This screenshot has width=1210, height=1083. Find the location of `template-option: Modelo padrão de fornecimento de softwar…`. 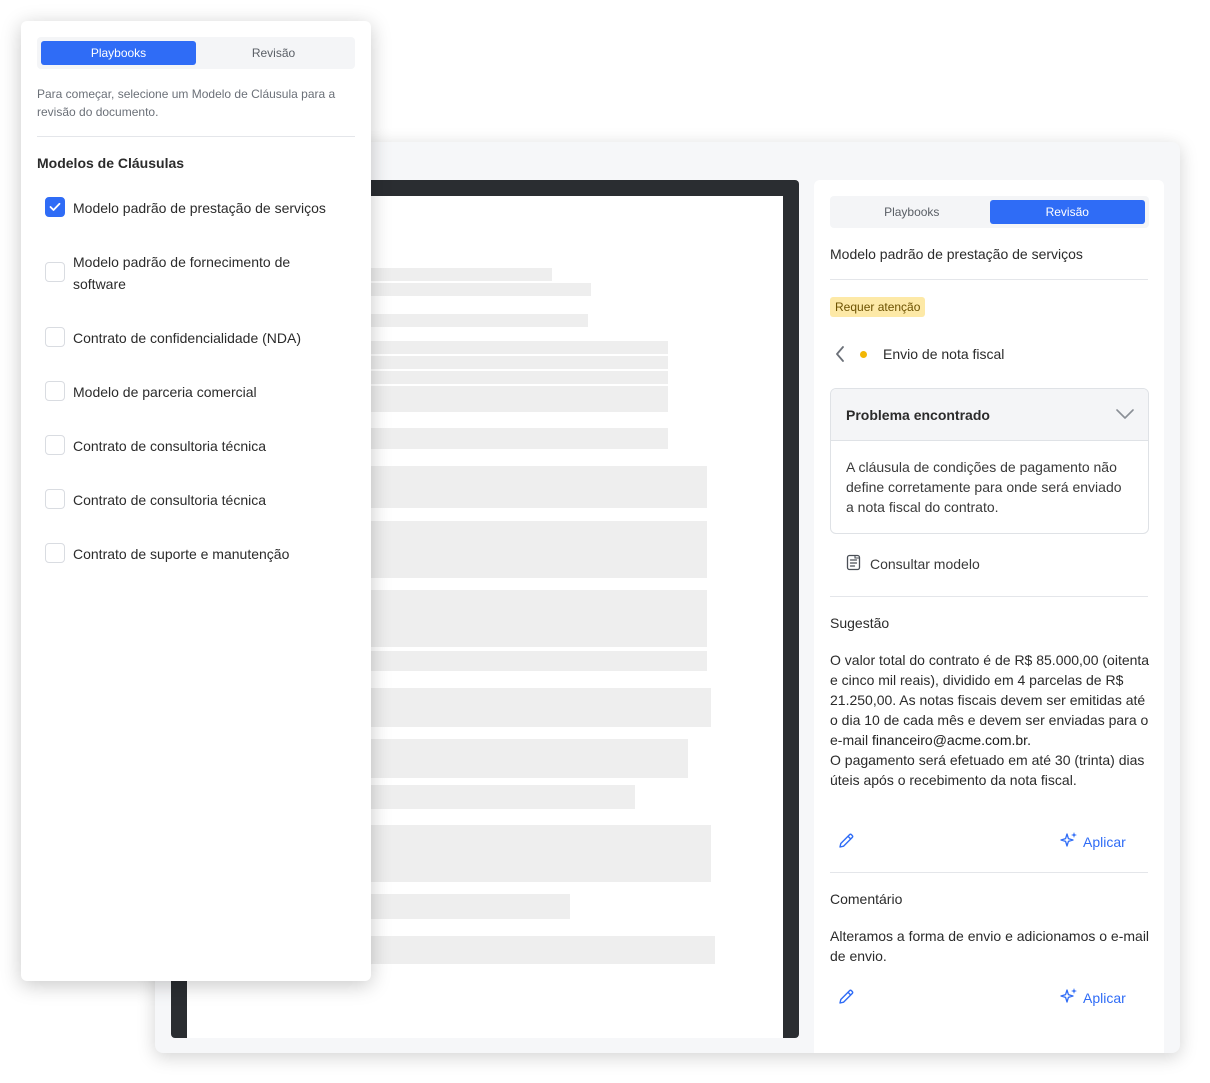

template-option: Modelo padrão de fornecimento de softwar… is located at coordinates (194, 273).